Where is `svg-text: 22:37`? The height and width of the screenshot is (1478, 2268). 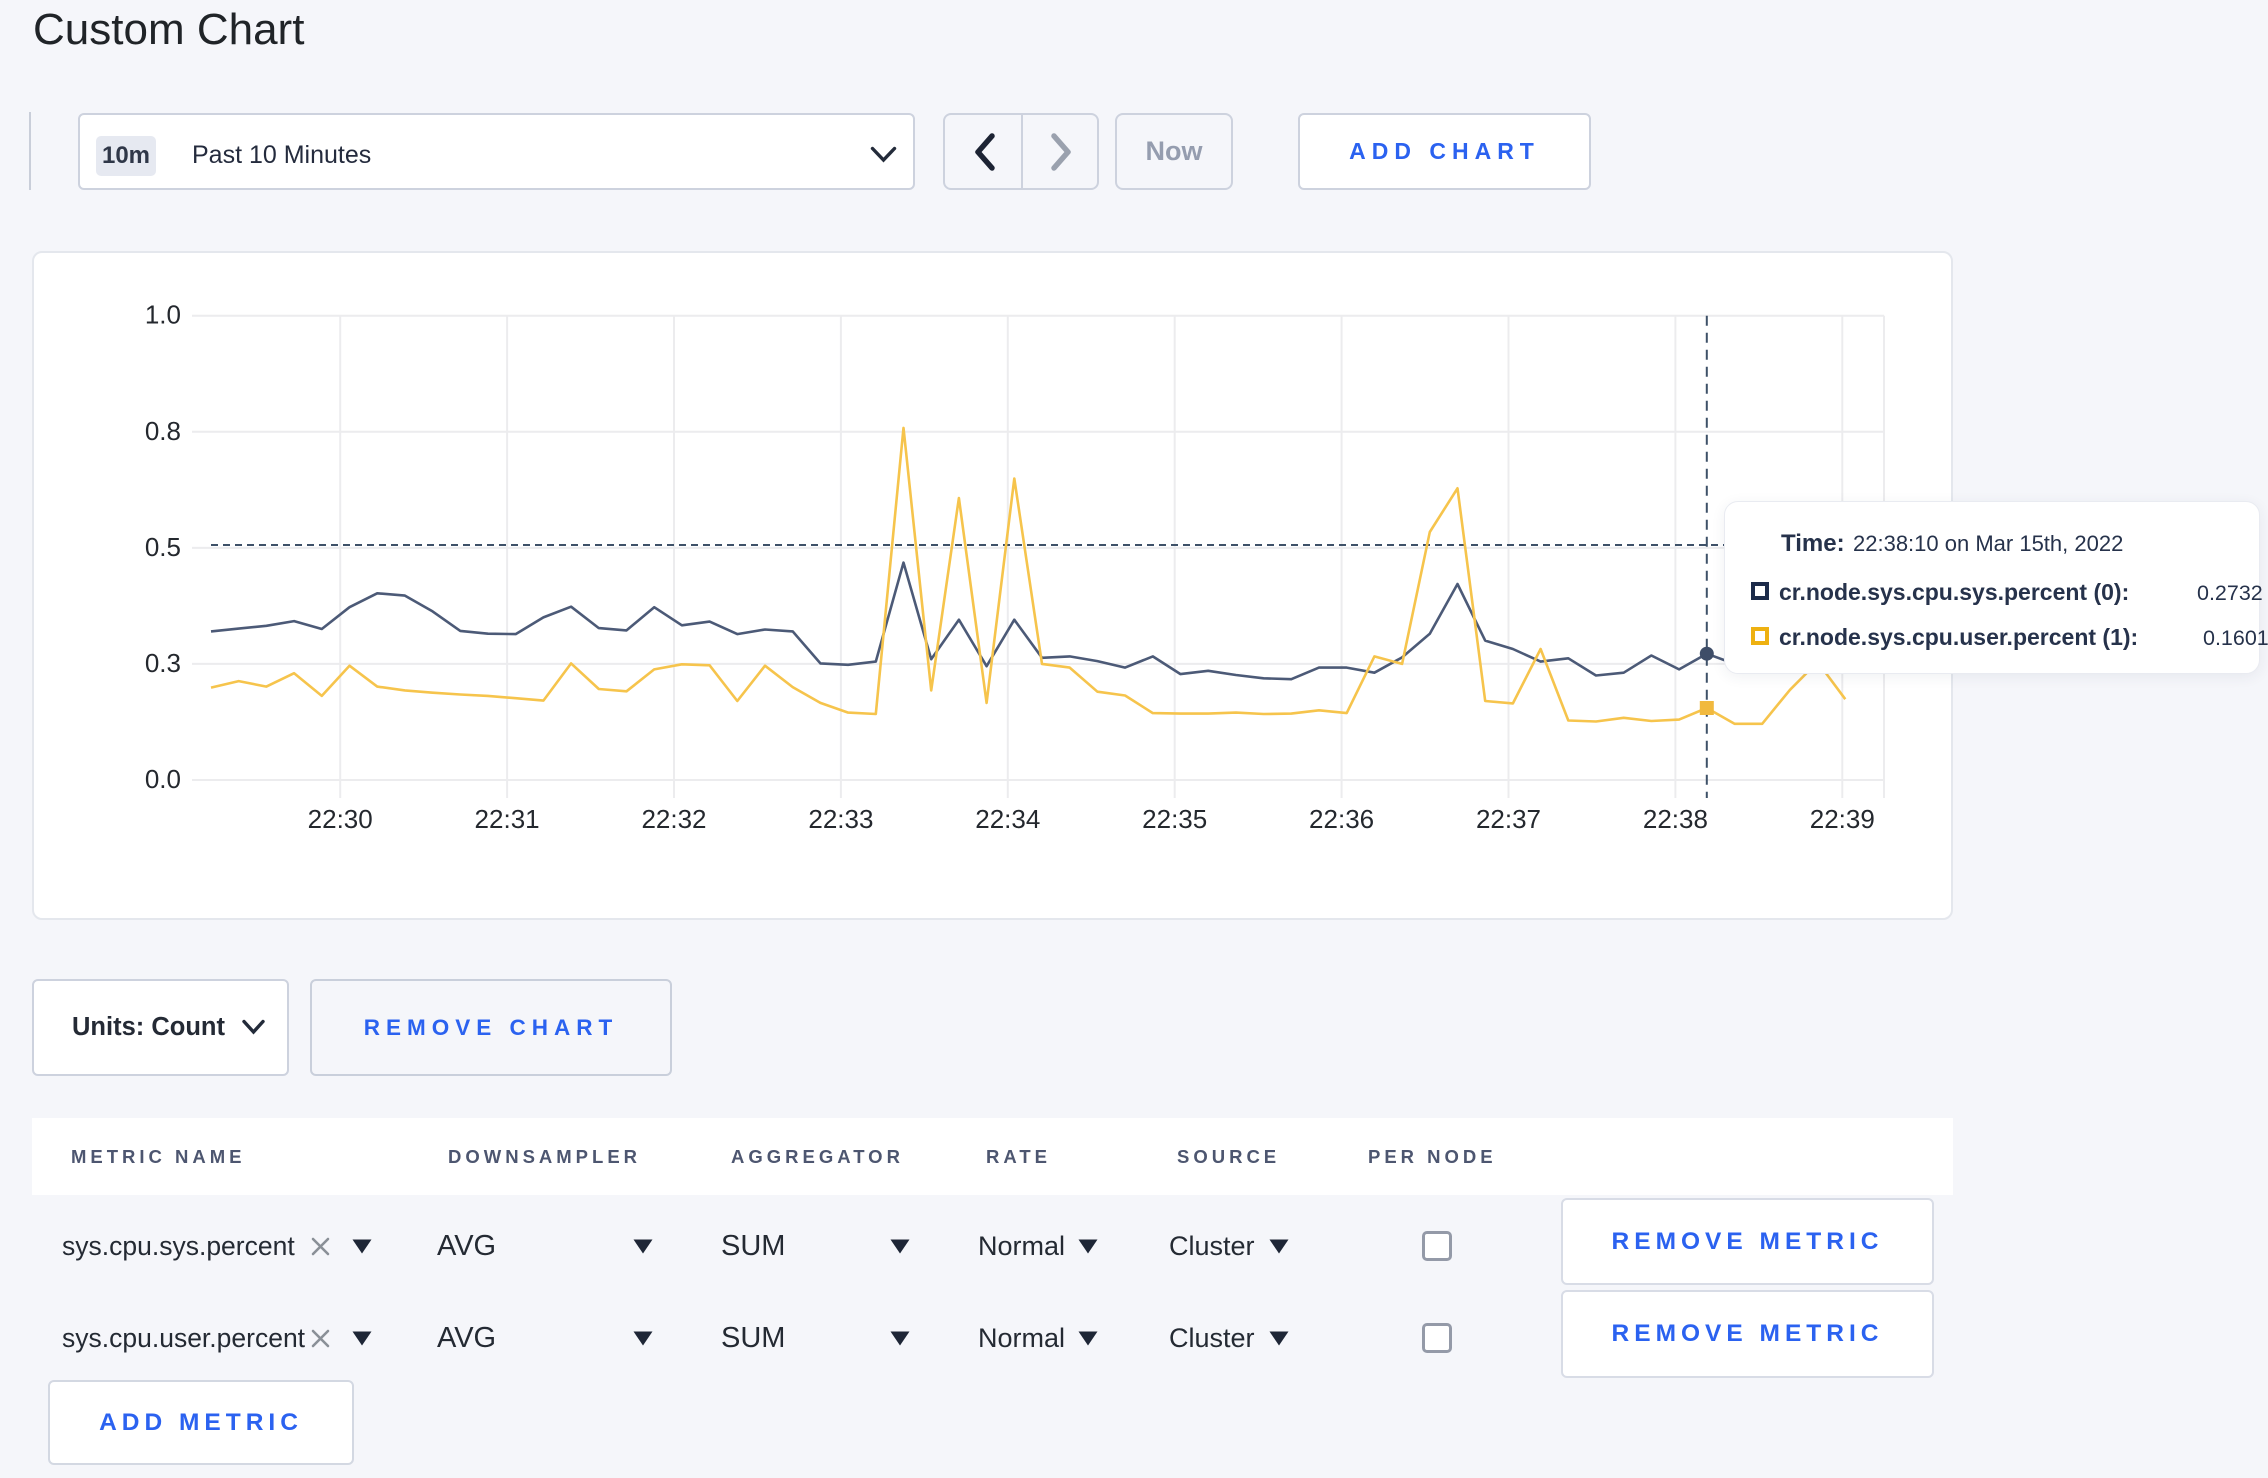 svg-text: 22:37 is located at coordinates (1508, 819).